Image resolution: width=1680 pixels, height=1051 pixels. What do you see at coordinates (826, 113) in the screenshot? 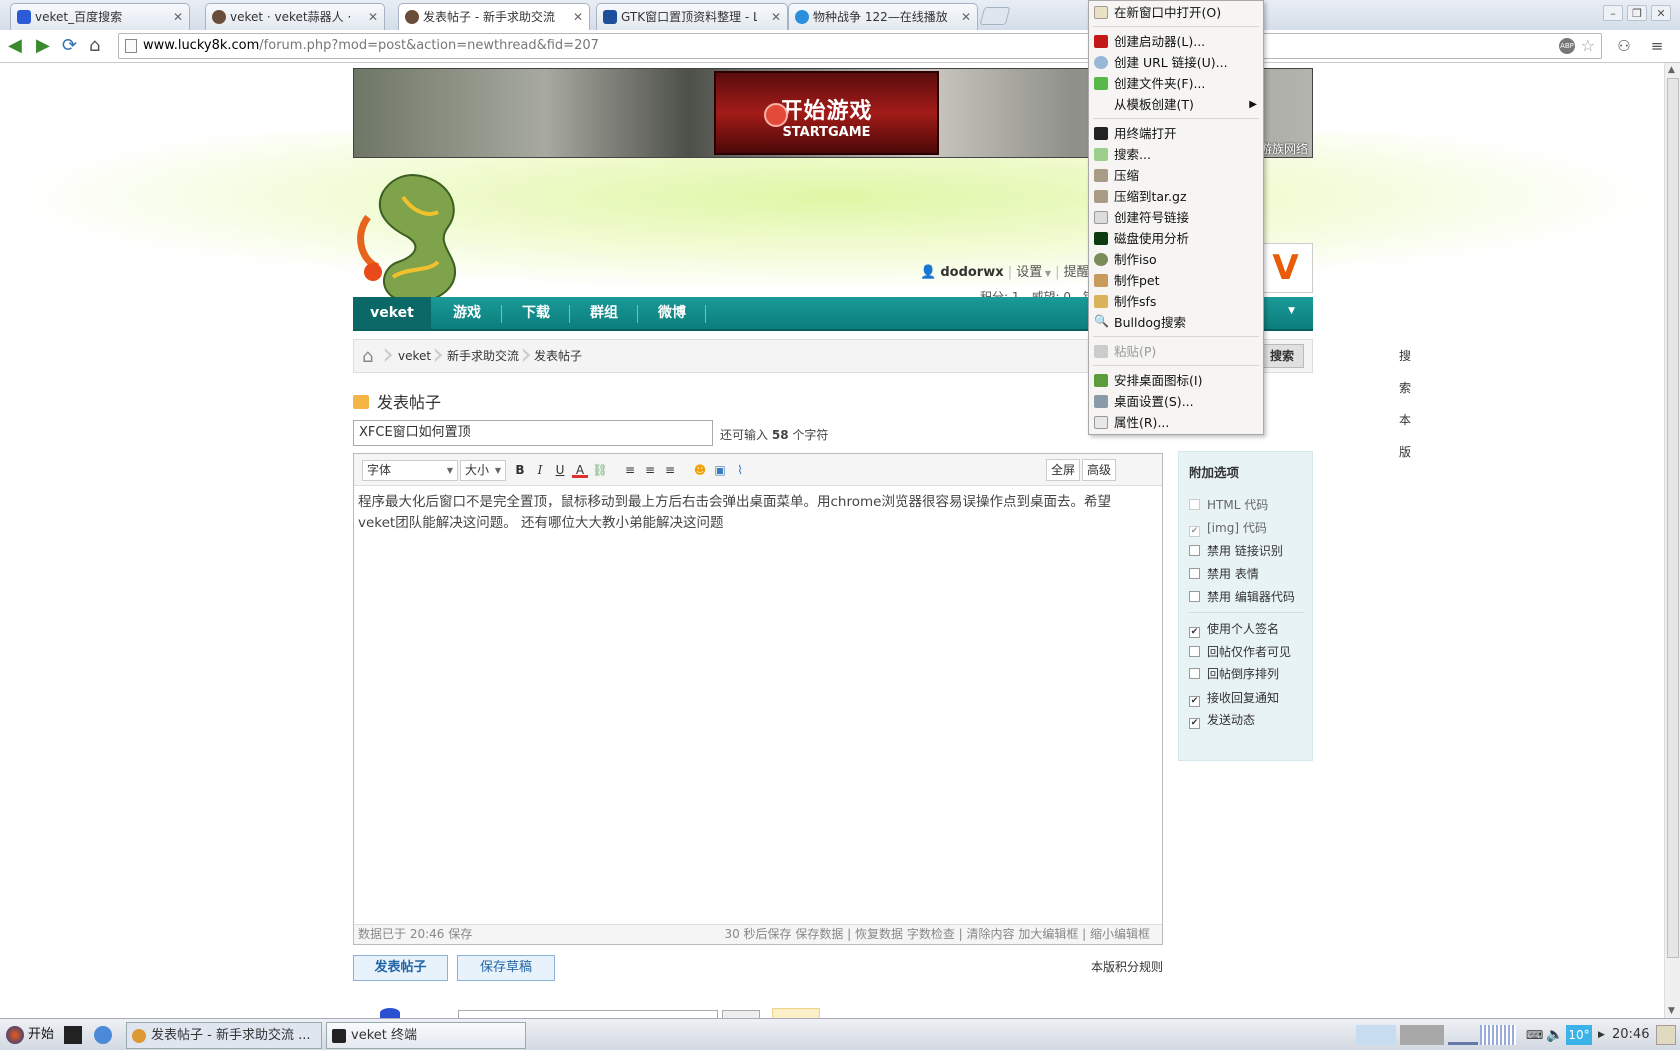
I see `start-game-button: 开始游戏 STARTGAME` at bounding box center [826, 113].